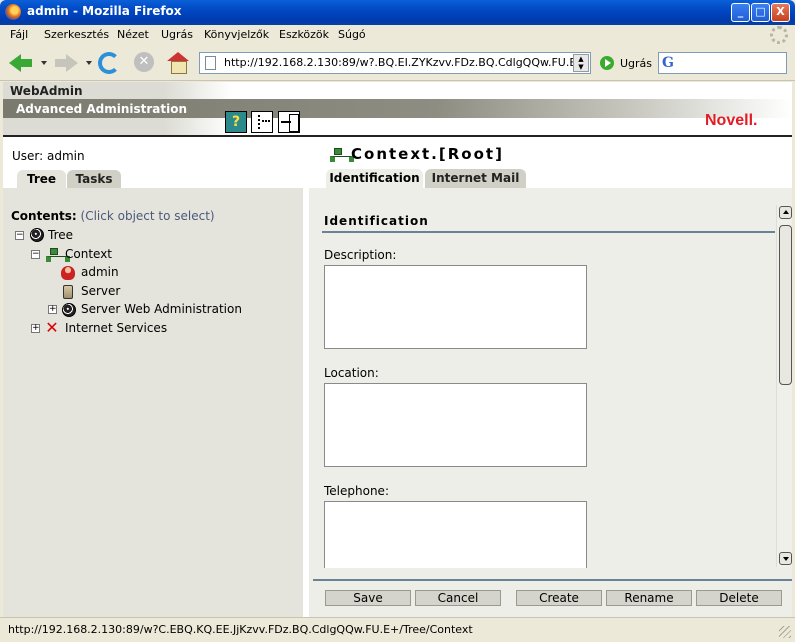  Describe the element at coordinates (236, 122) in the screenshot. I see `help-icon` at that location.